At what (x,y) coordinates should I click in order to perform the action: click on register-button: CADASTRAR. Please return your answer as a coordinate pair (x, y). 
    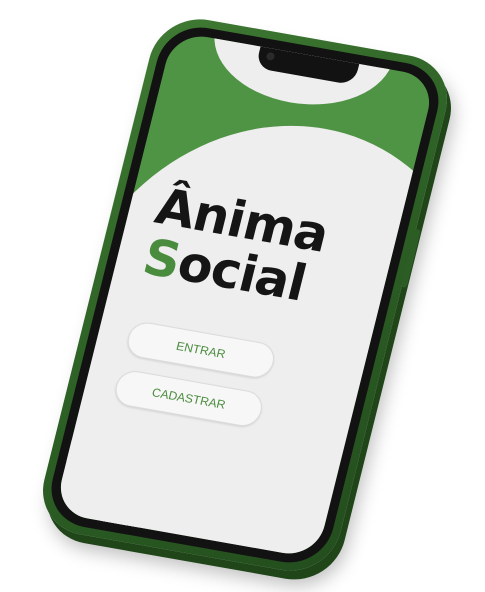
    Looking at the image, I should click on (188, 398).